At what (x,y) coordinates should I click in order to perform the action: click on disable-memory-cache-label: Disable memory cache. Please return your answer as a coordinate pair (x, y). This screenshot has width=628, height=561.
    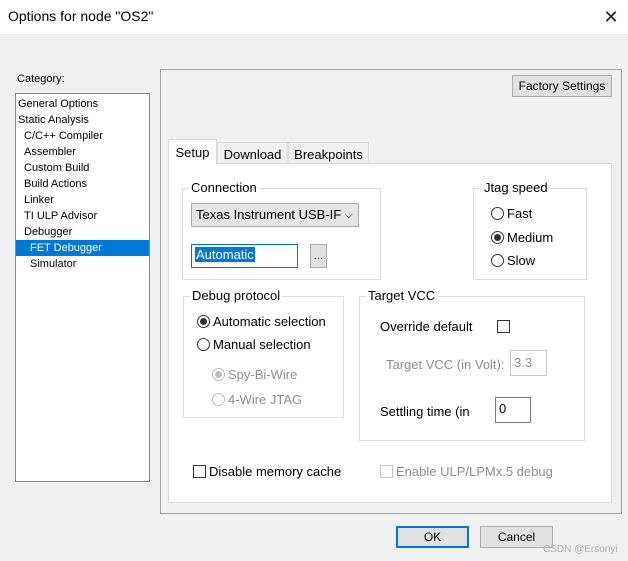
    Looking at the image, I should click on (275, 471).